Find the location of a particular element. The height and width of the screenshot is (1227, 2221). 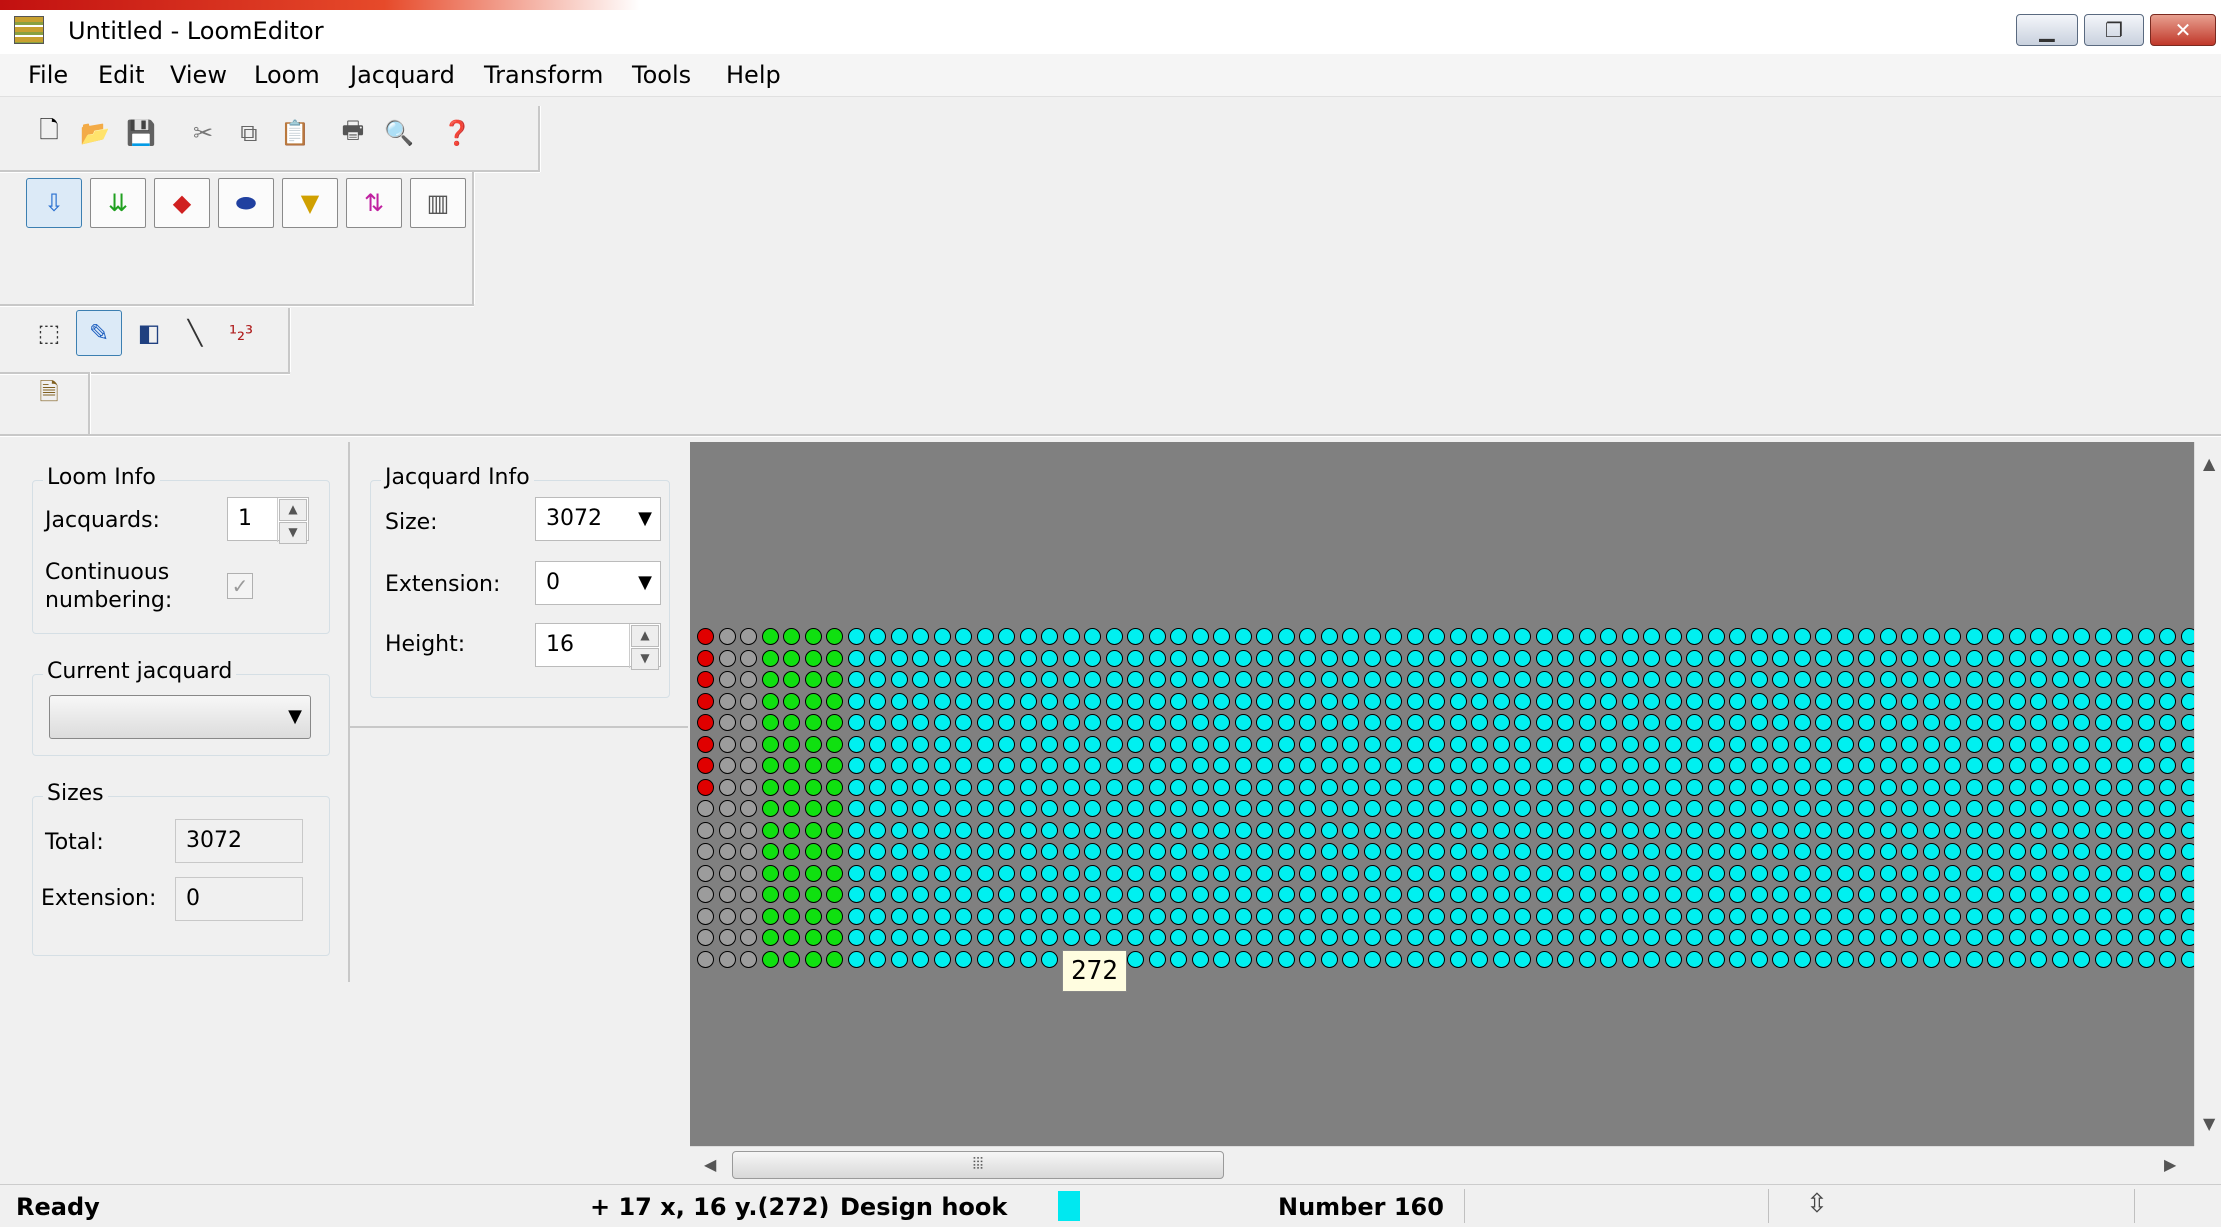

jacquards-spinner: 1 ▲ ▼ is located at coordinates (268, 520).